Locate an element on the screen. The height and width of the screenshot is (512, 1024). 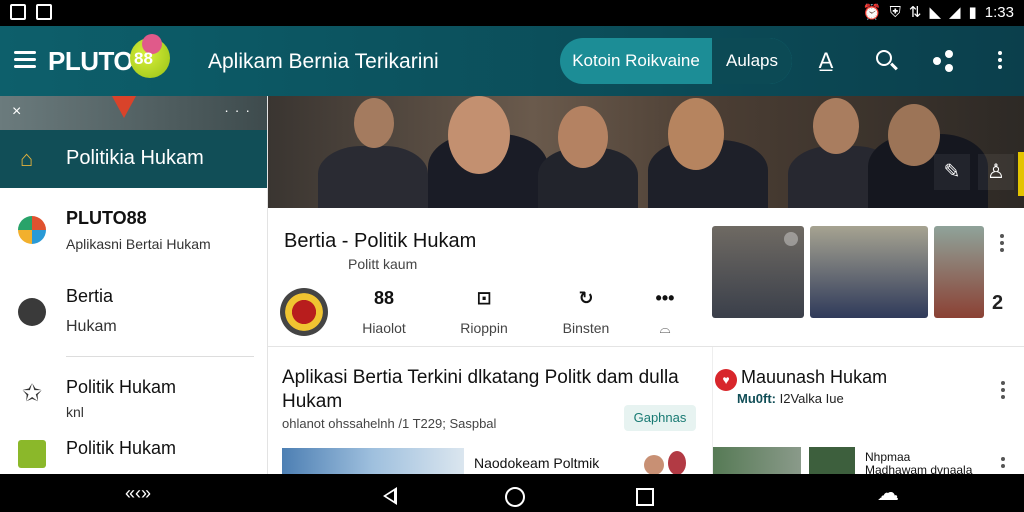
more-horizontal-icon: ••• is located at coordinates (665, 298).